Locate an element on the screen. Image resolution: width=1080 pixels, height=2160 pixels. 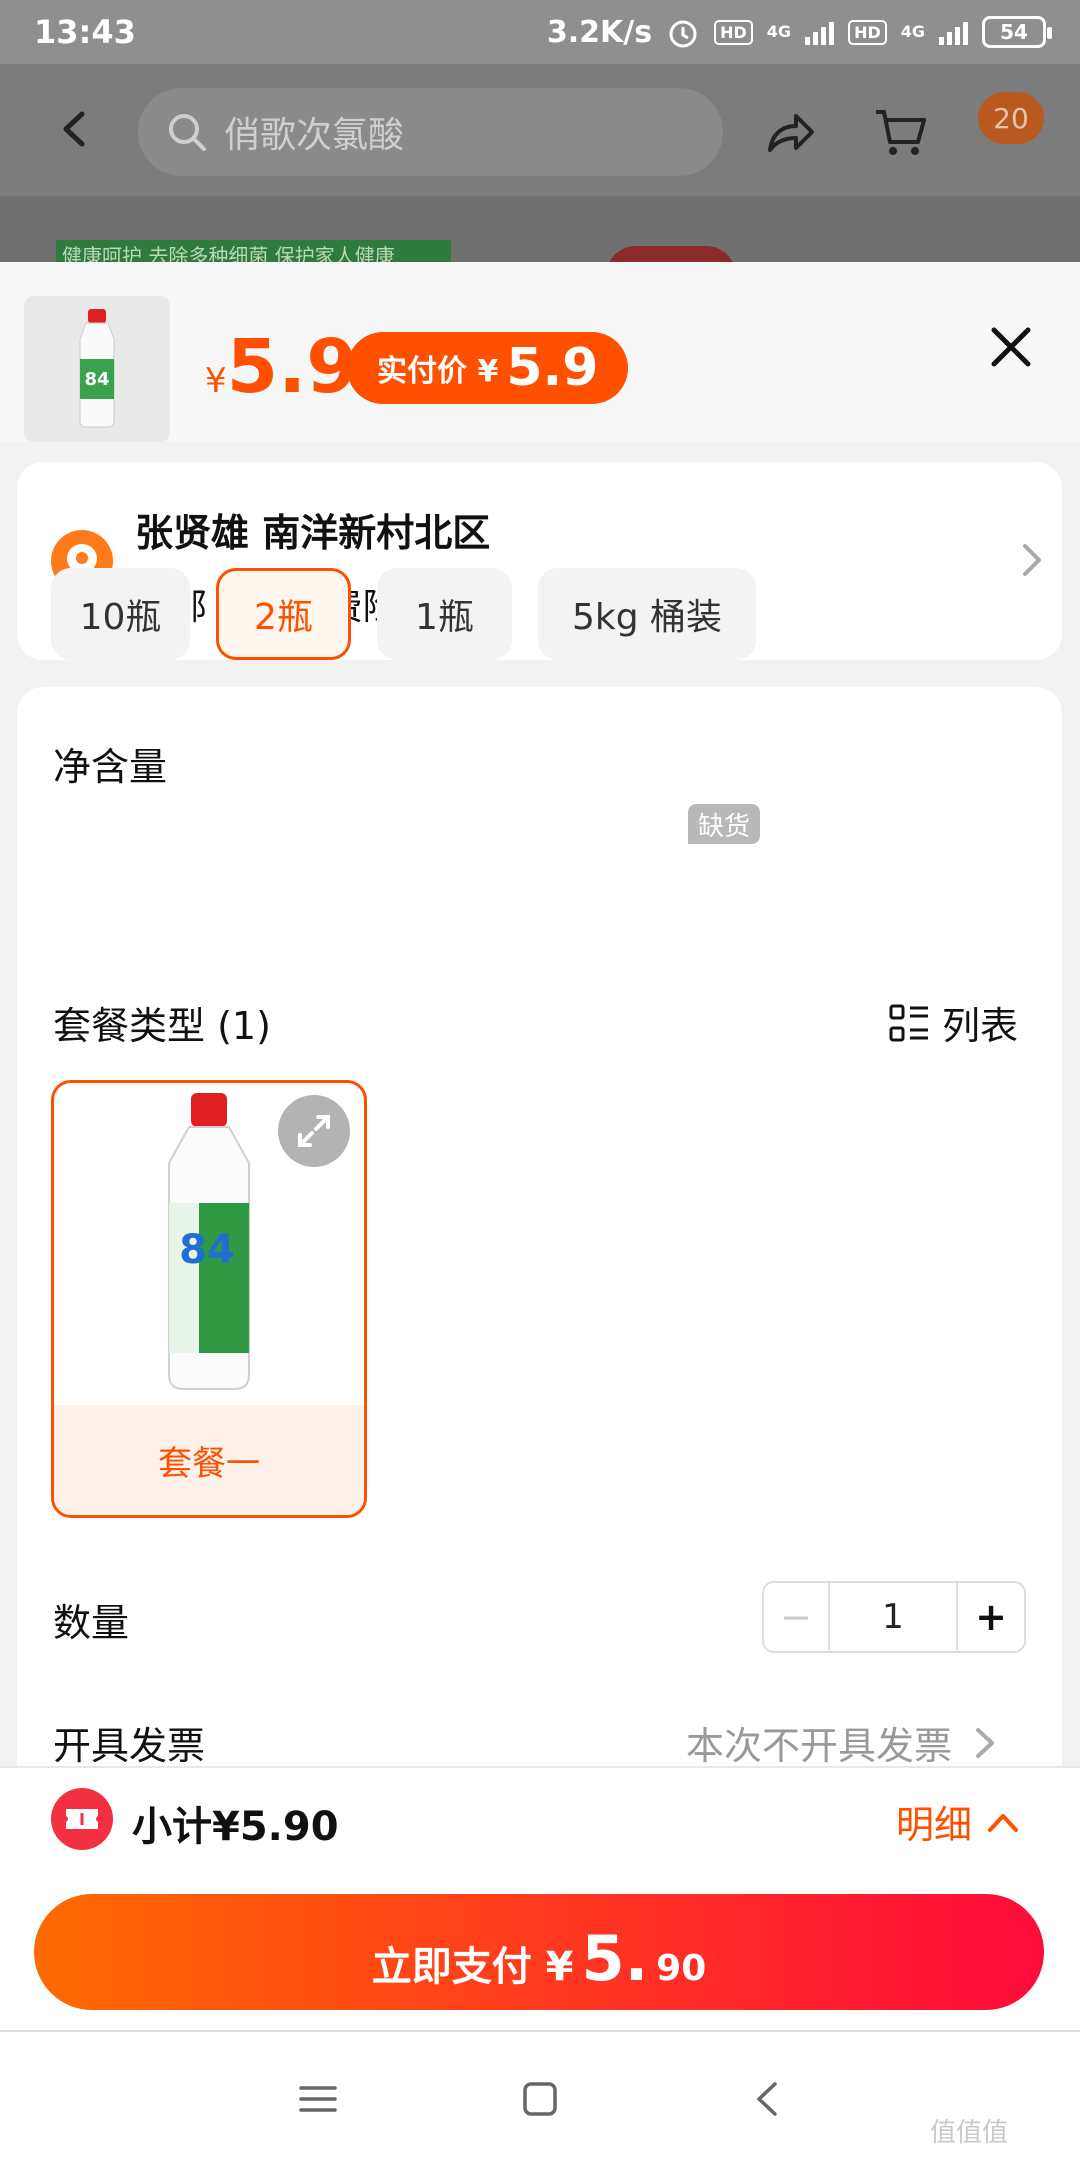
alarm-icon is located at coordinates (683, 34).